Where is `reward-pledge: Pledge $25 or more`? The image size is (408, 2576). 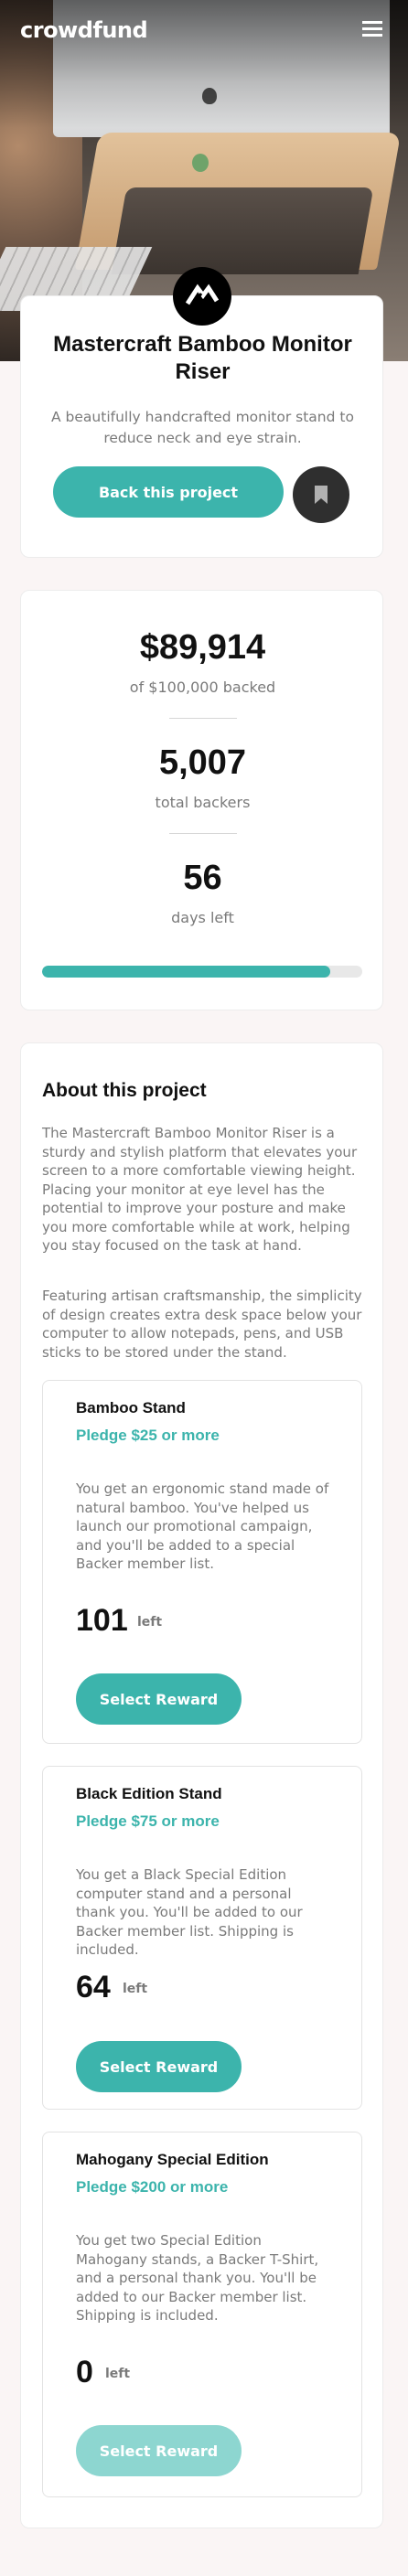 reward-pledge: Pledge $25 or more is located at coordinates (148, 1435).